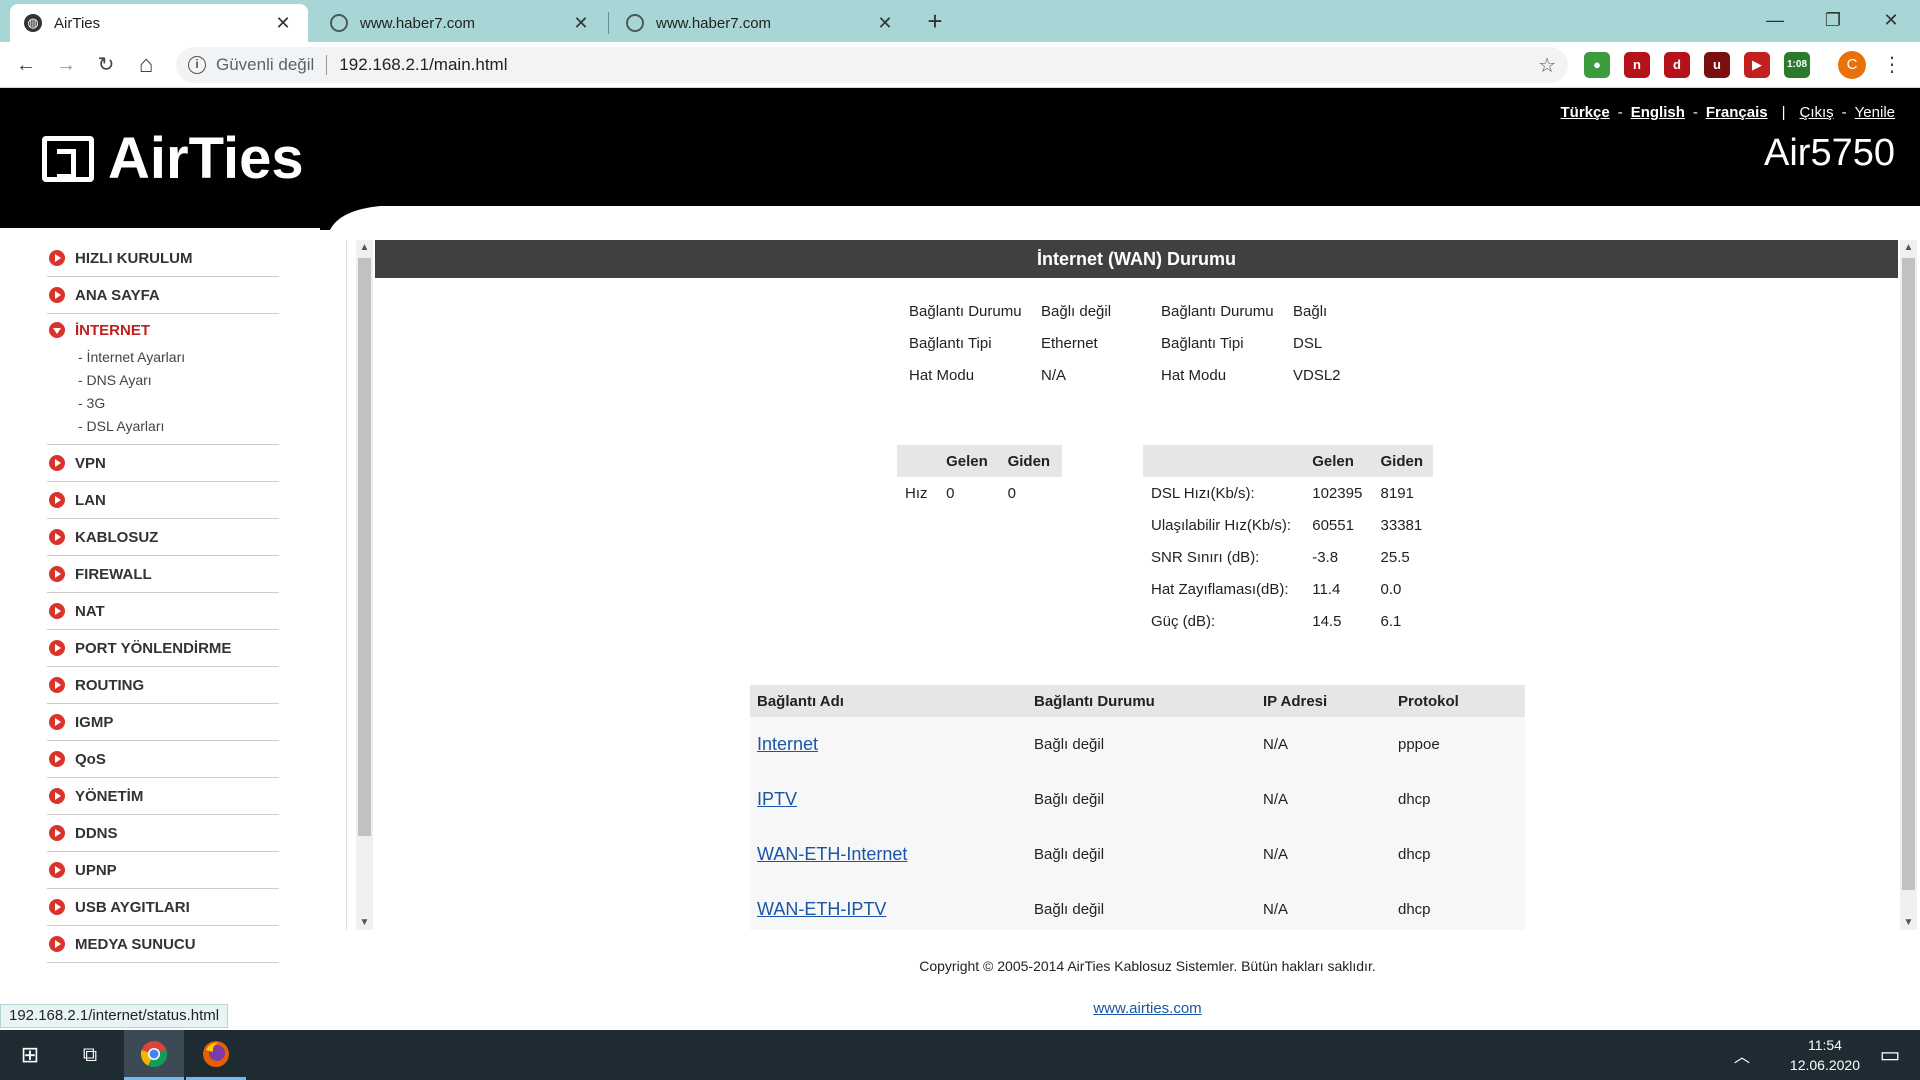 Image resolution: width=1920 pixels, height=1080 pixels. Describe the element at coordinates (163, 295) in the screenshot. I see `sidebar-item-1: ANA SAYFA` at that location.